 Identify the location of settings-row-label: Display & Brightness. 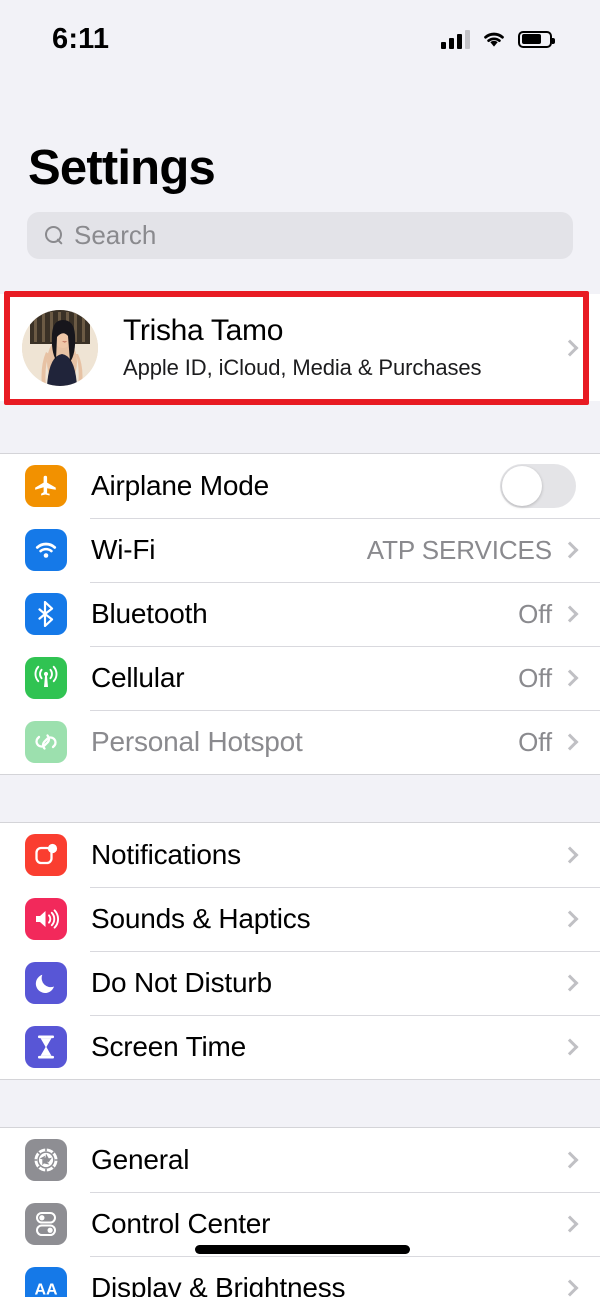
(218, 1284).